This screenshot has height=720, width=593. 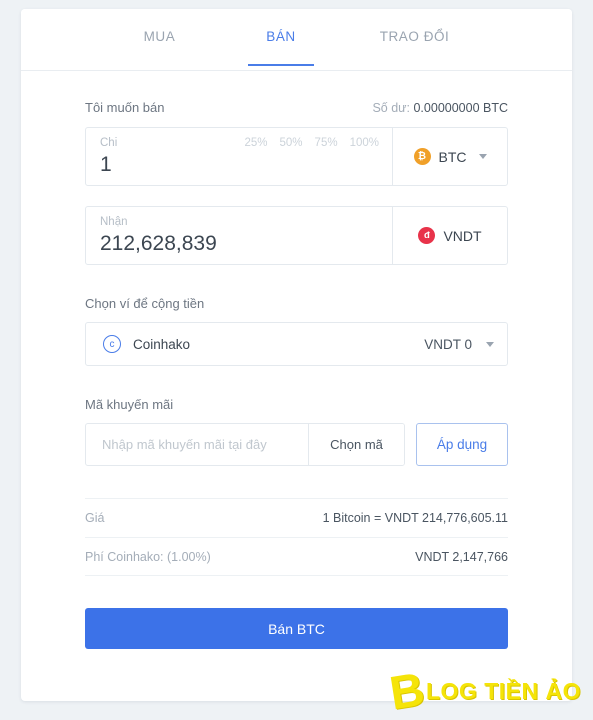 I want to click on receive-amount-box: Nhận 212,628,839 đ VNDT, so click(x=296, y=235).